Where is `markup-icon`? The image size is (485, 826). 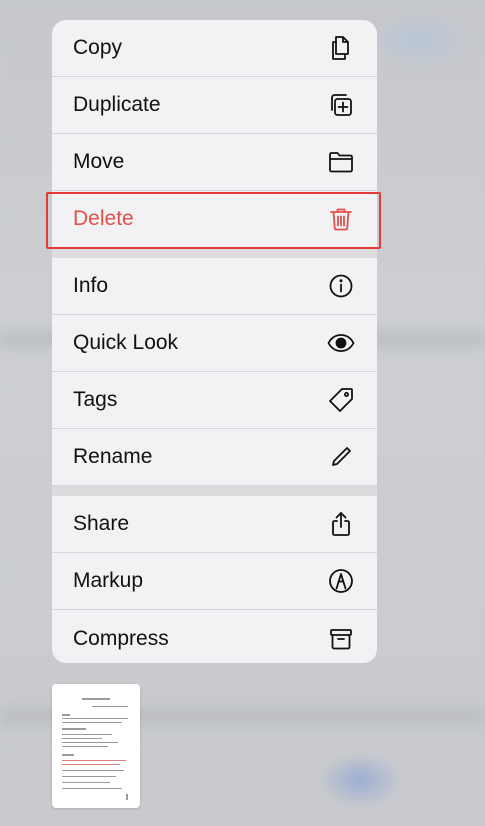
markup-icon is located at coordinates (341, 581).